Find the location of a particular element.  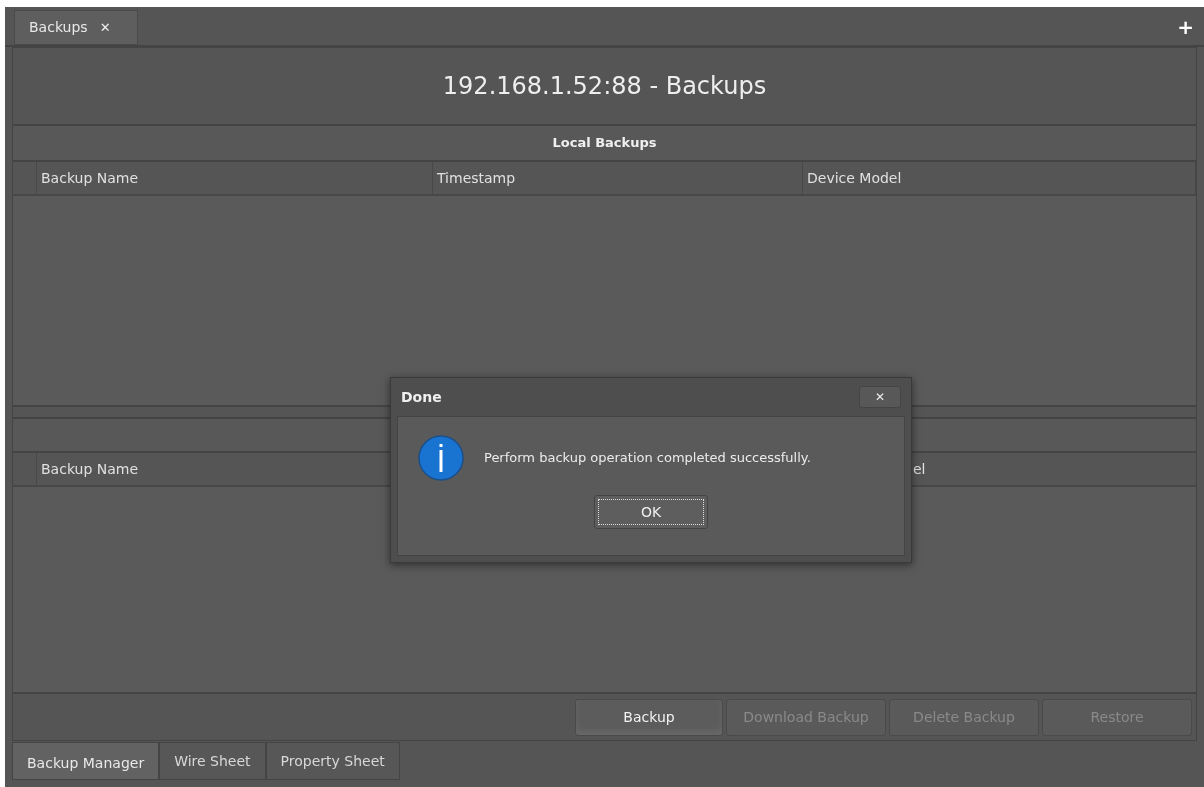

column-header: Timestamp is located at coordinates (618, 178).